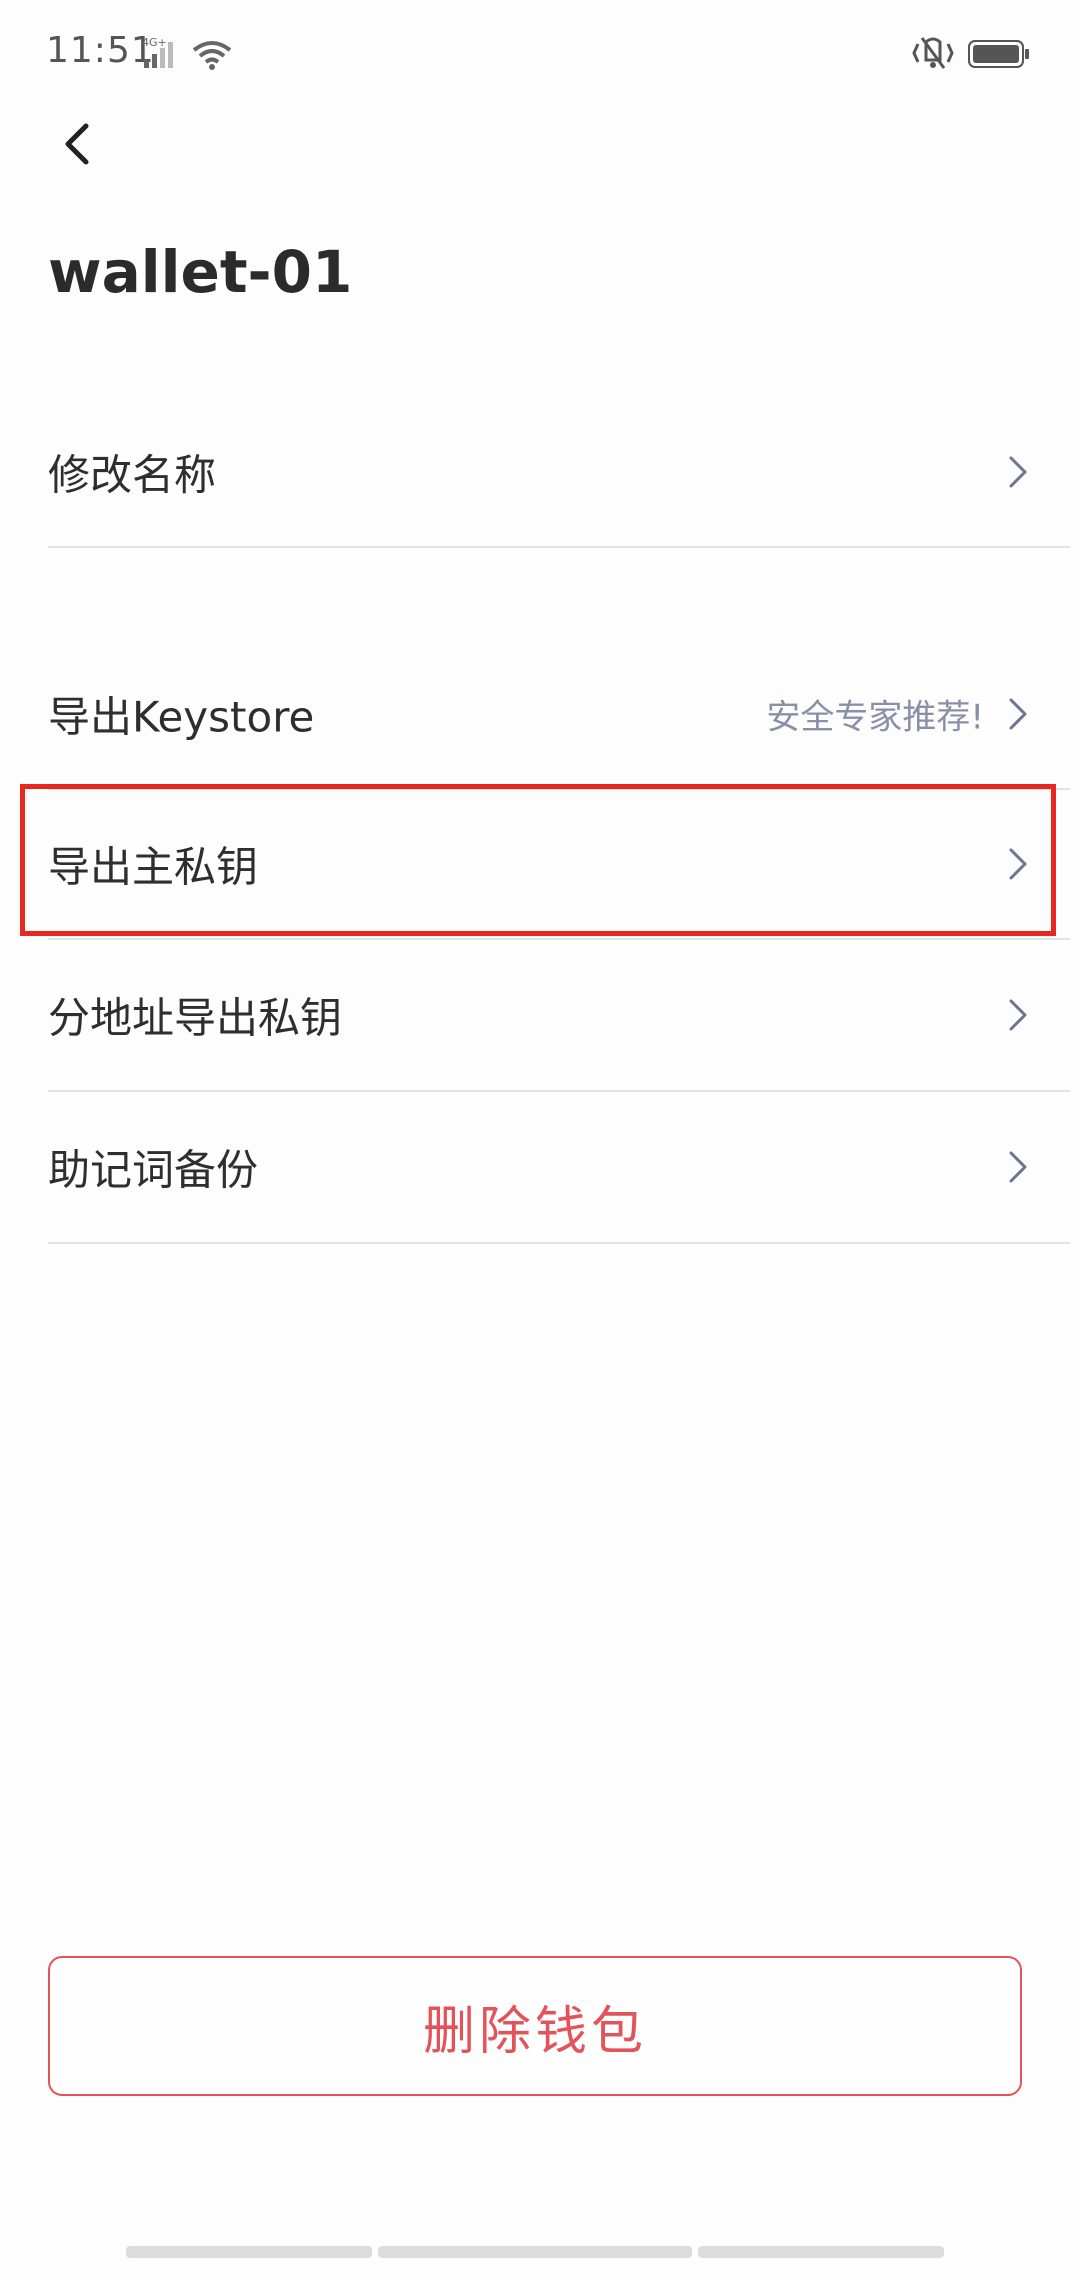  Describe the element at coordinates (154, 42) in the screenshot. I see `network-type-label: 4G+` at that location.